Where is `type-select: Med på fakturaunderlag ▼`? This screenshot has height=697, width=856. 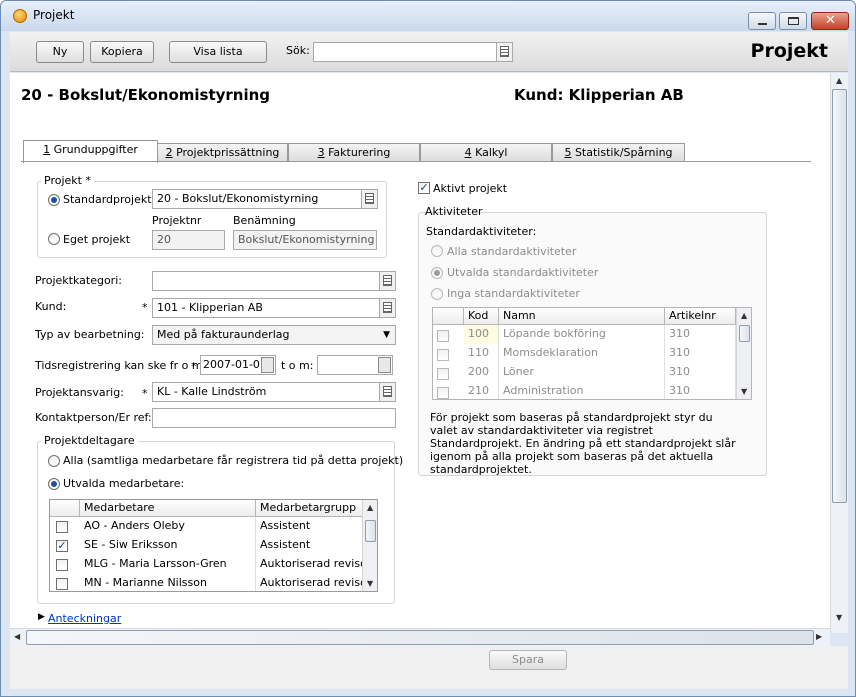 type-select: Med på fakturaunderlag ▼ is located at coordinates (274, 335).